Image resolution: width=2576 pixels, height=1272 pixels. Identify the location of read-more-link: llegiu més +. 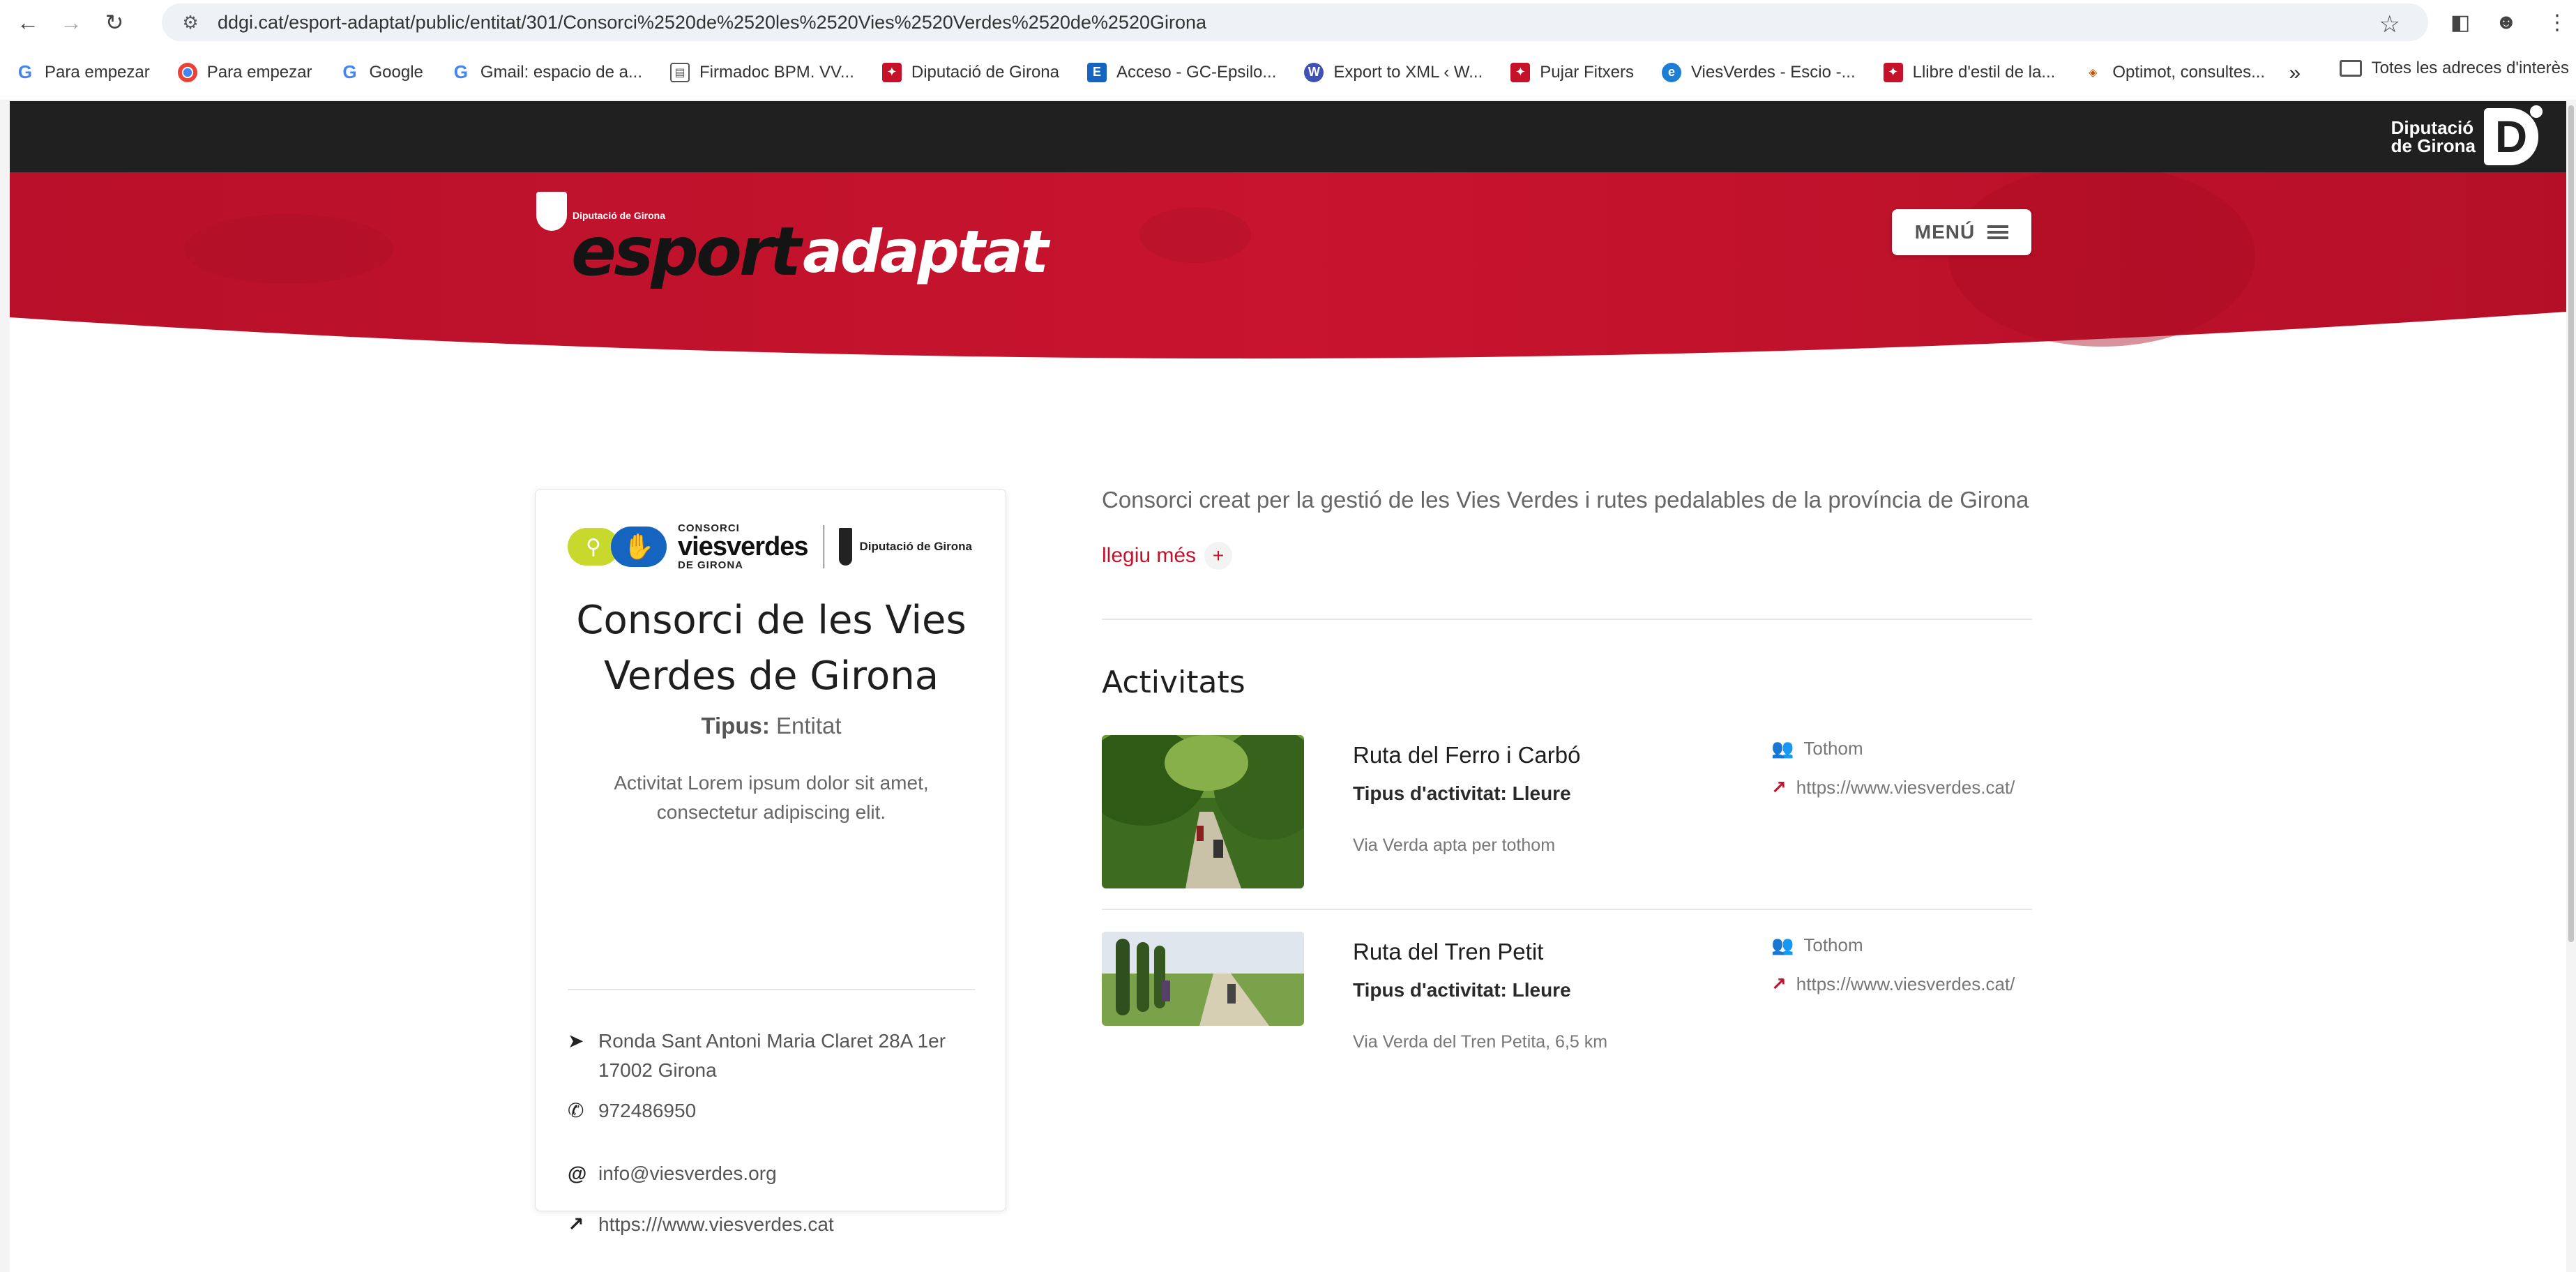
(1167, 556).